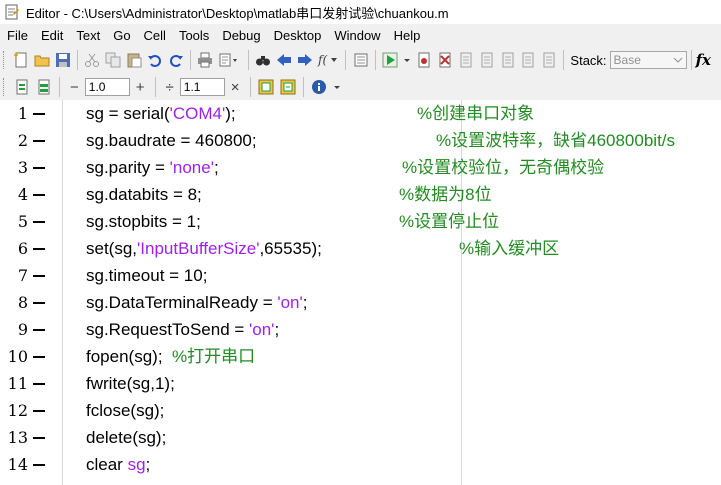  What do you see at coordinates (21, 60) in the screenshot?
I see `new-file-icon` at bounding box center [21, 60].